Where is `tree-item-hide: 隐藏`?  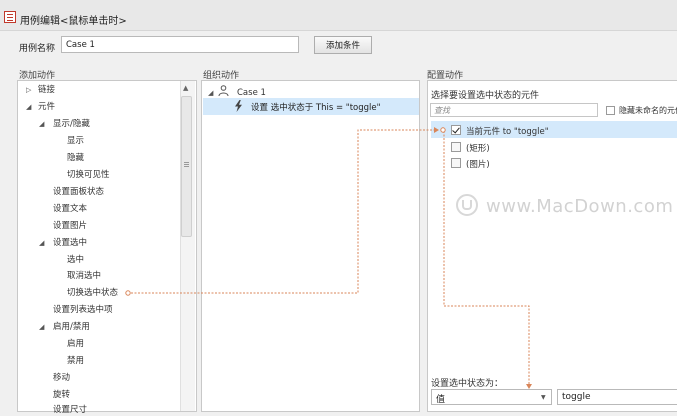
tree-item-hide: 隐藏 is located at coordinates (75, 158).